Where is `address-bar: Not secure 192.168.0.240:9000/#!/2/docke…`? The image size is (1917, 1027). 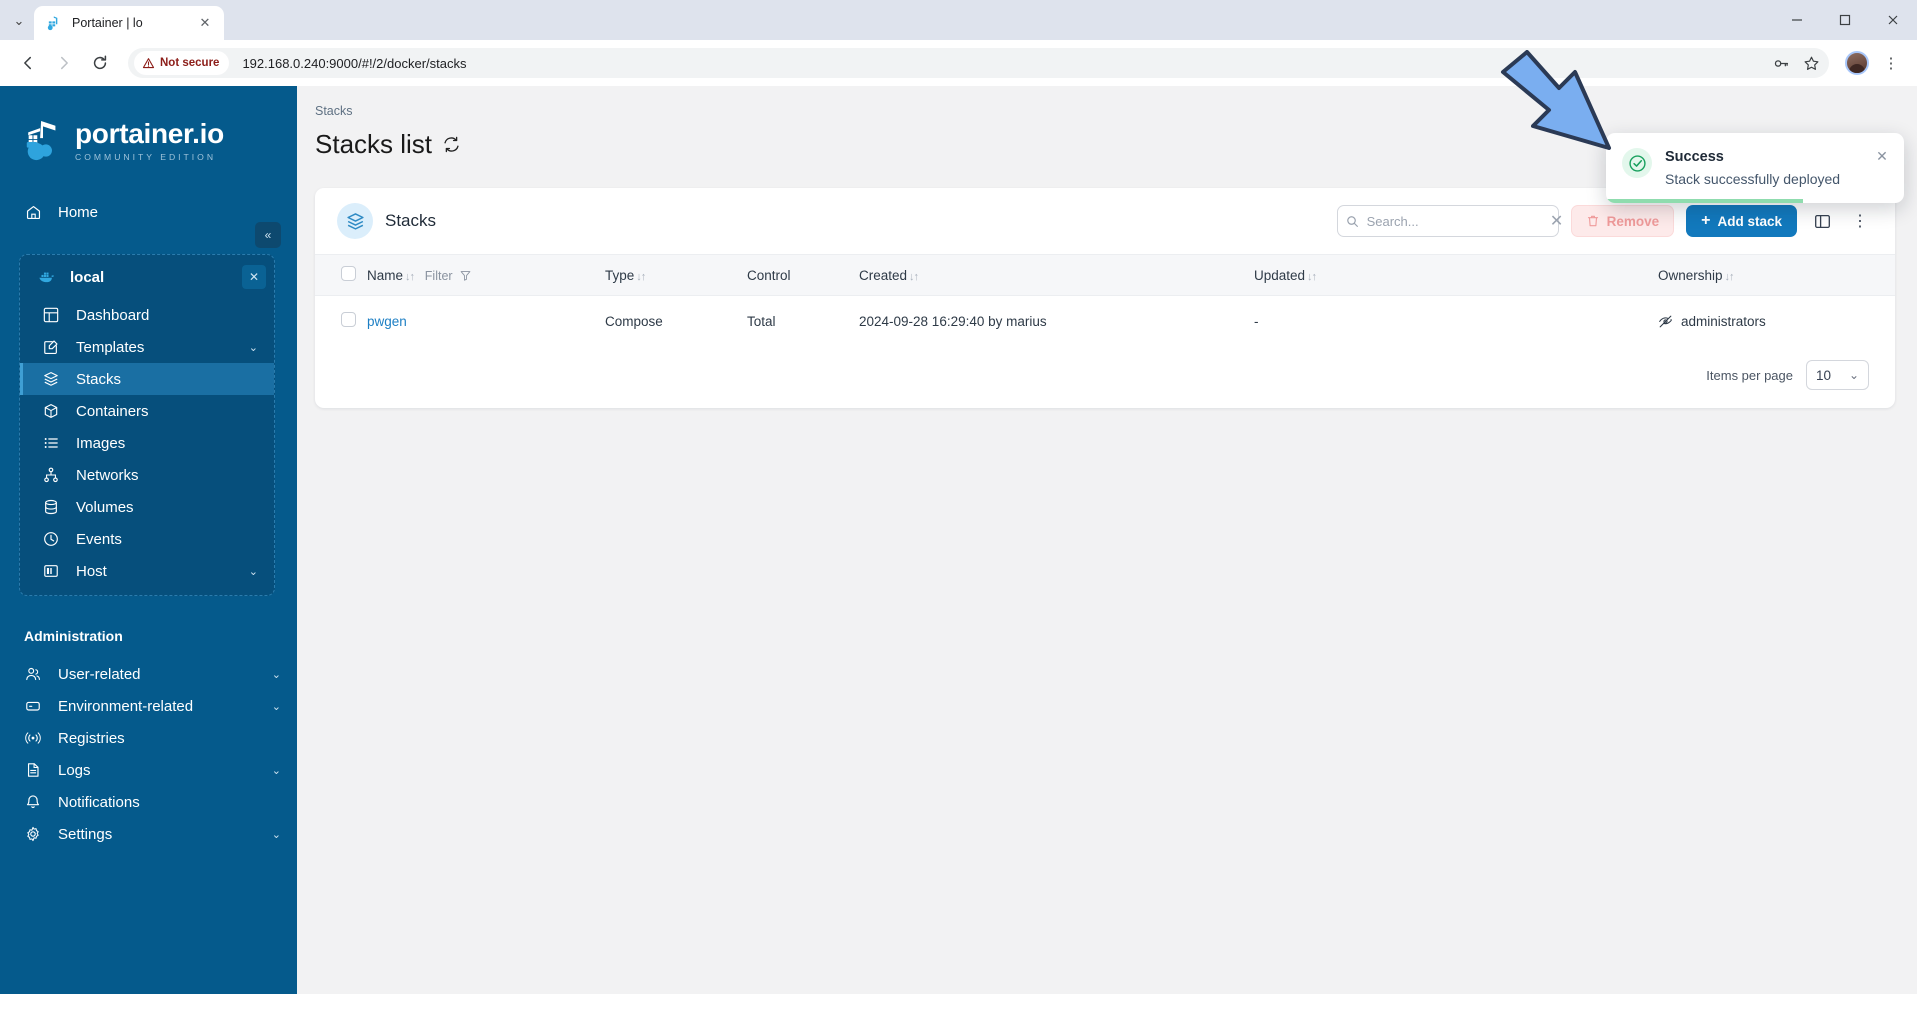 address-bar: Not secure 192.168.0.240:9000/#!/2/docke… is located at coordinates (978, 63).